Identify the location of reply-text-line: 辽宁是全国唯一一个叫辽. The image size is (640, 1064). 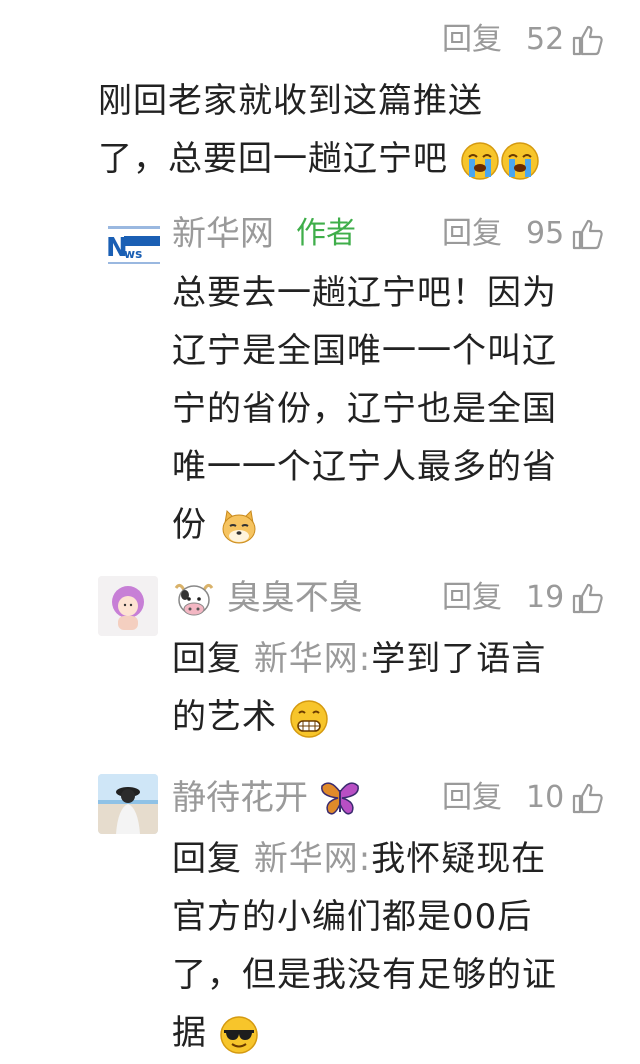
(364, 351).